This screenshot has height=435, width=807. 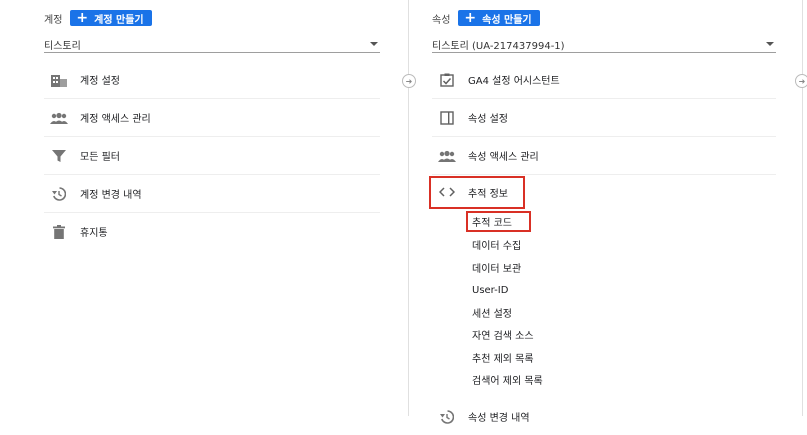 What do you see at coordinates (496, 244) in the screenshot?
I see `submenu-data-collection: 데이터 수집` at bounding box center [496, 244].